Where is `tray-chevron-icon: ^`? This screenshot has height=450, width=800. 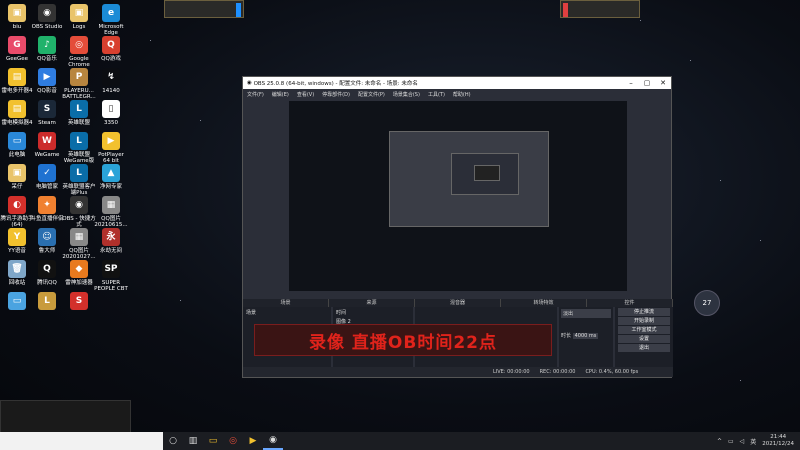 tray-chevron-icon: ^ is located at coordinates (719, 441).